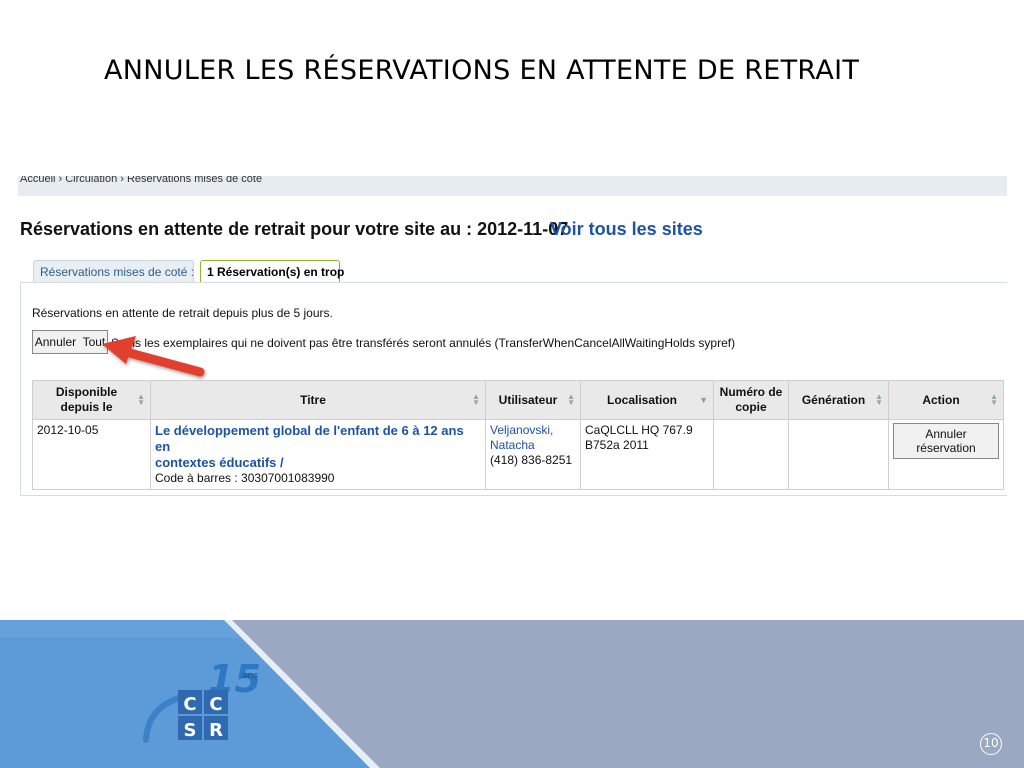 This screenshot has width=1024, height=768. Describe the element at coordinates (91, 454) in the screenshot. I see `cell-date: 2012-10-05` at that location.